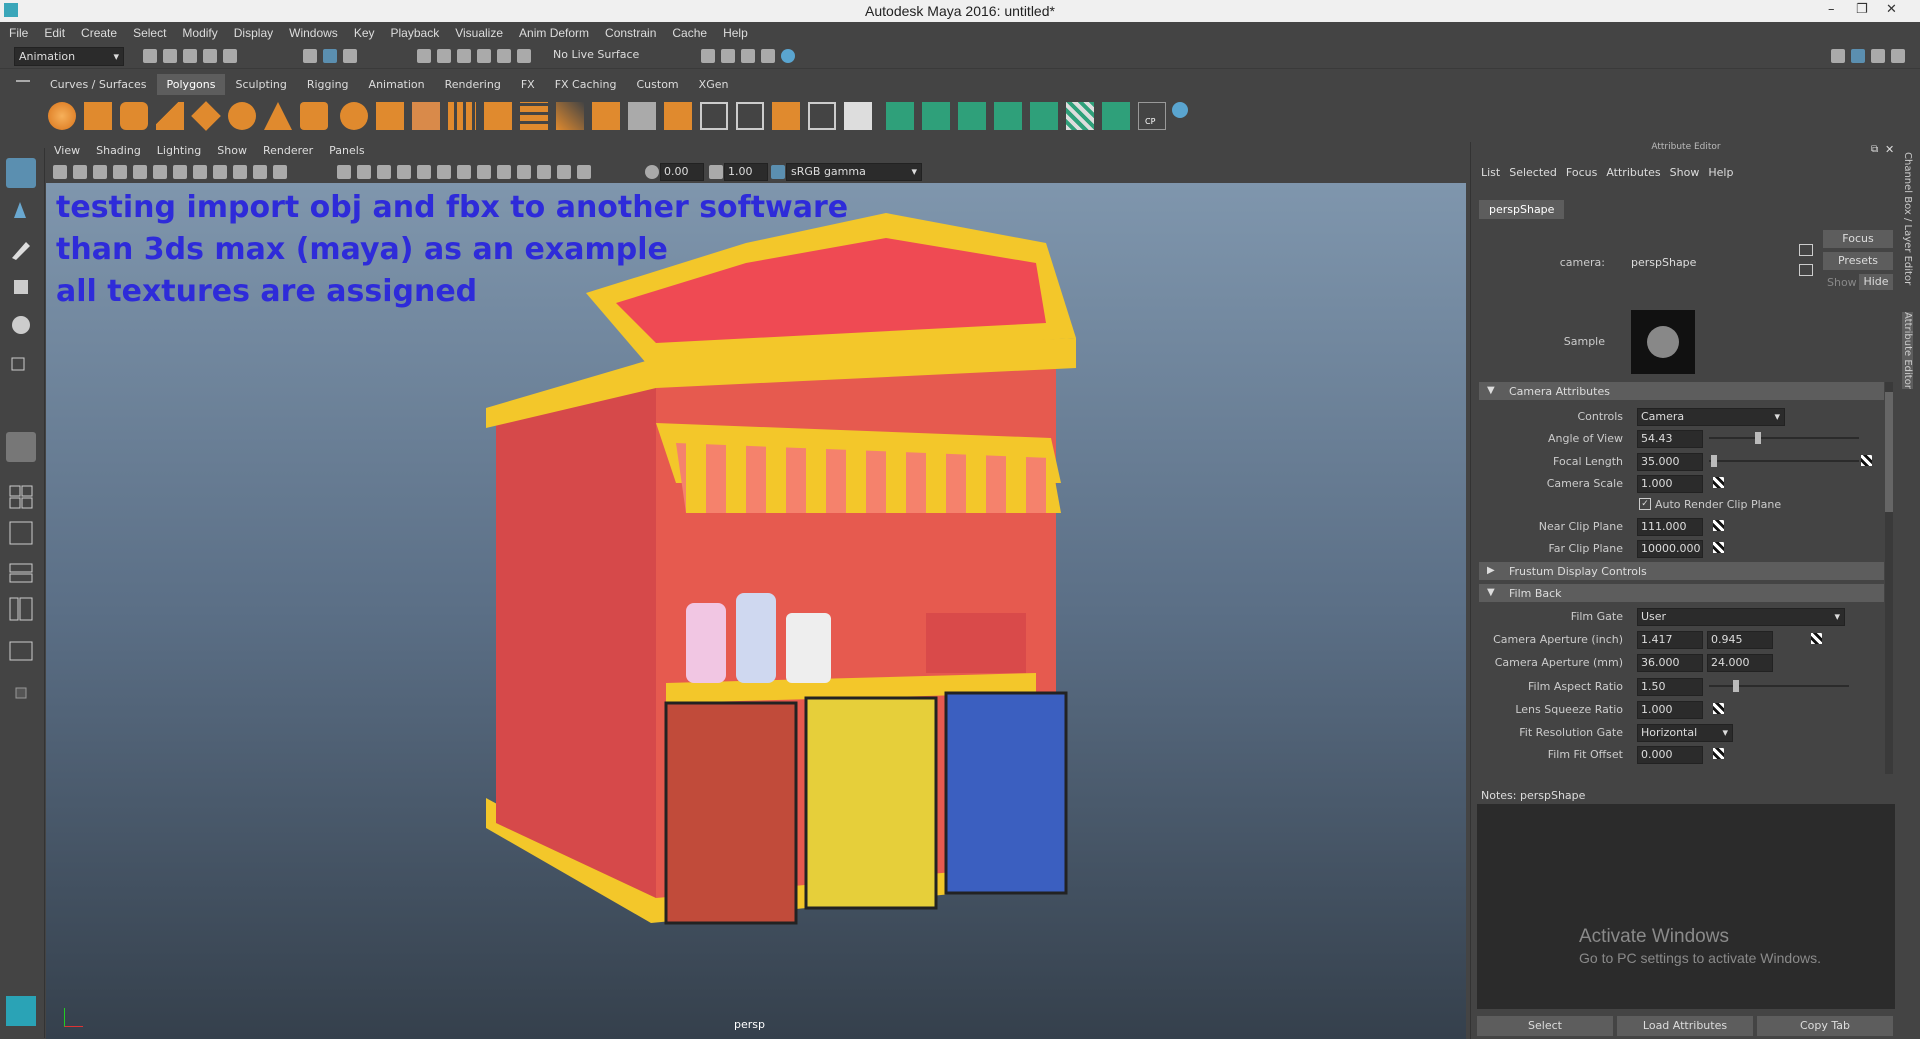 This screenshot has height=1039, width=1920. What do you see at coordinates (768, 56) in the screenshot?
I see `render-settings-icon` at bounding box center [768, 56].